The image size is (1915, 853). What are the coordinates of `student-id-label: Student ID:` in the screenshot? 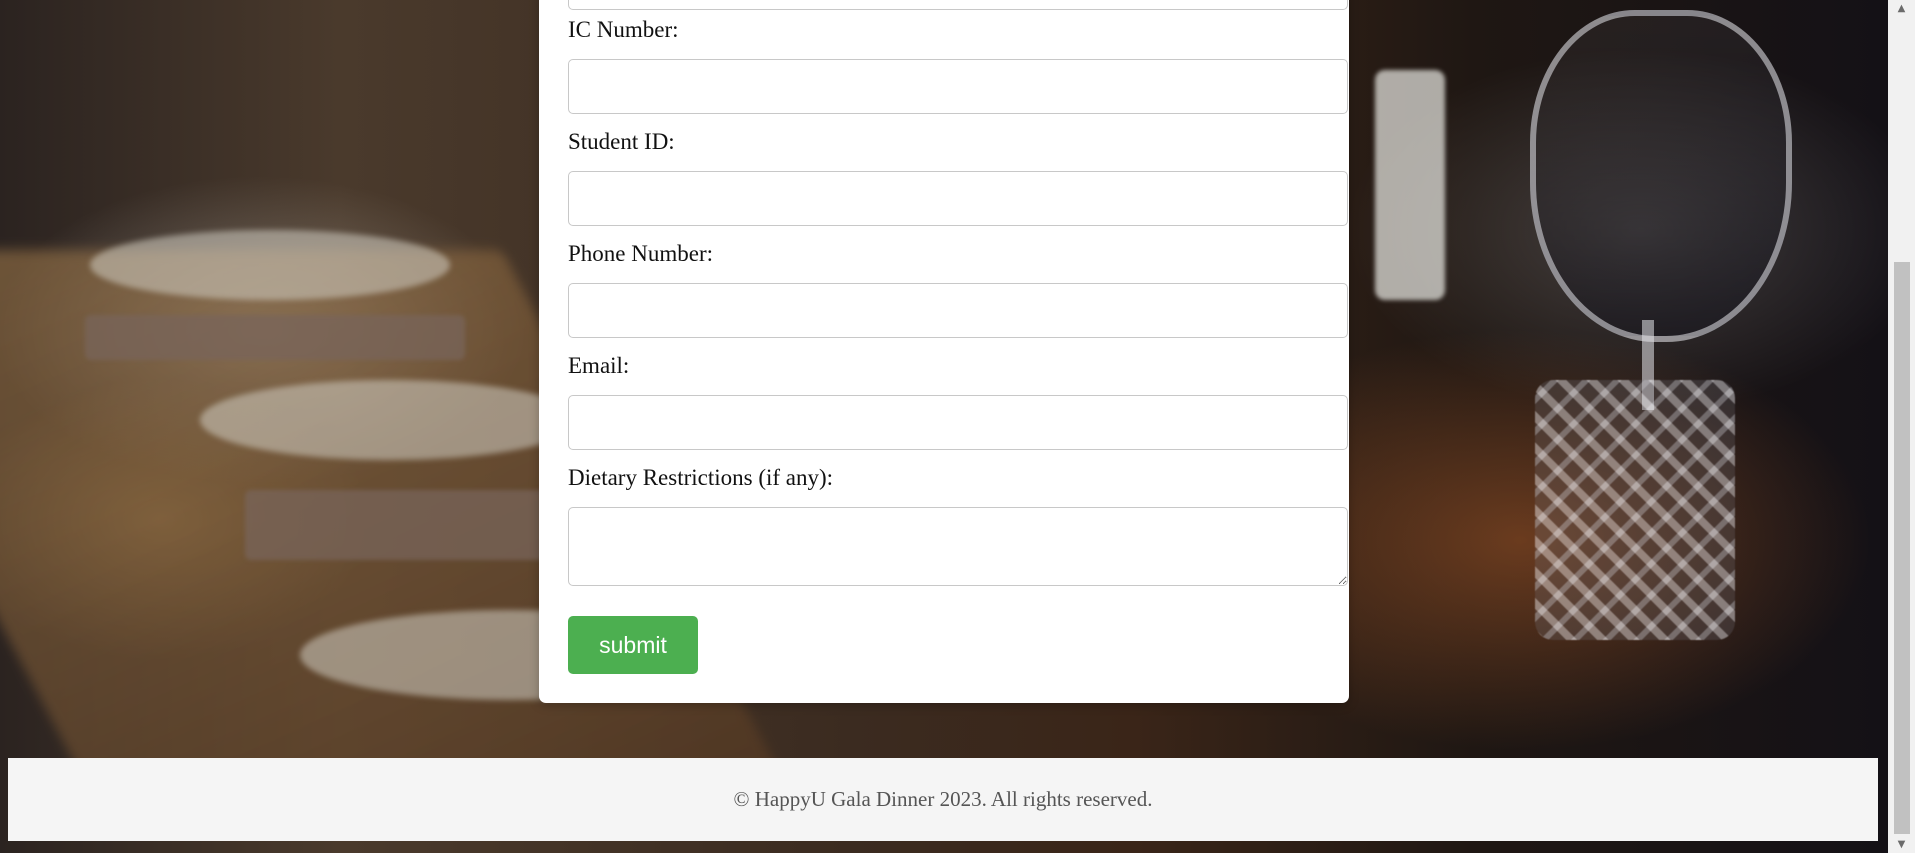 It's located at (621, 141).